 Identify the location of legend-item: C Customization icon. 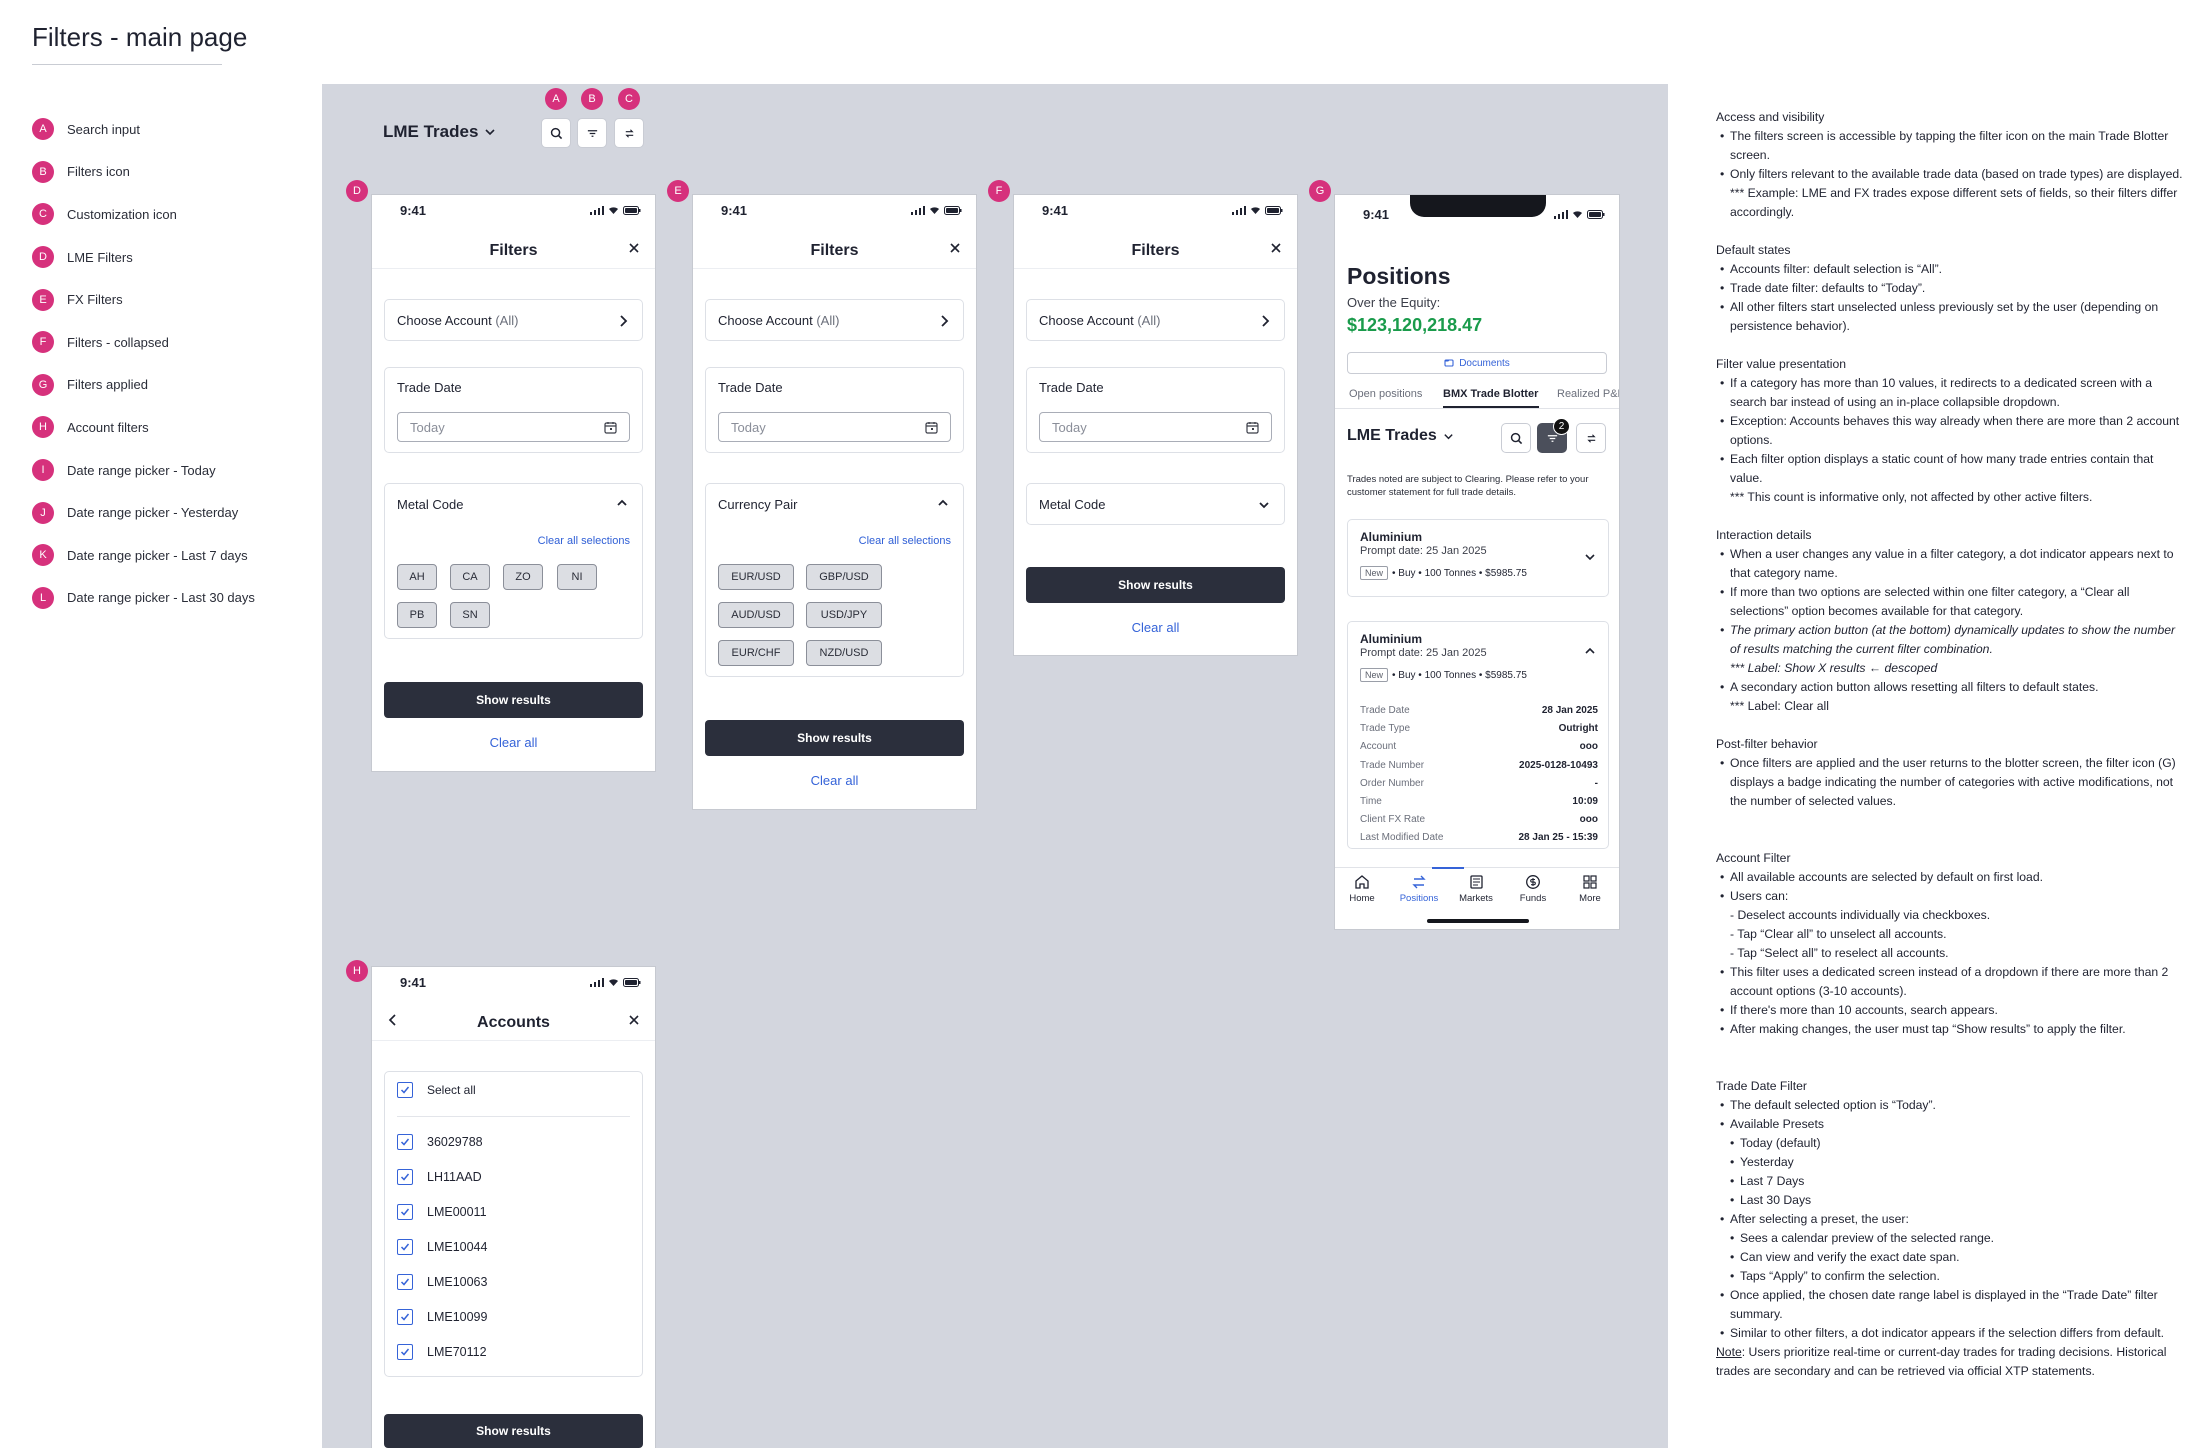
(172, 214).